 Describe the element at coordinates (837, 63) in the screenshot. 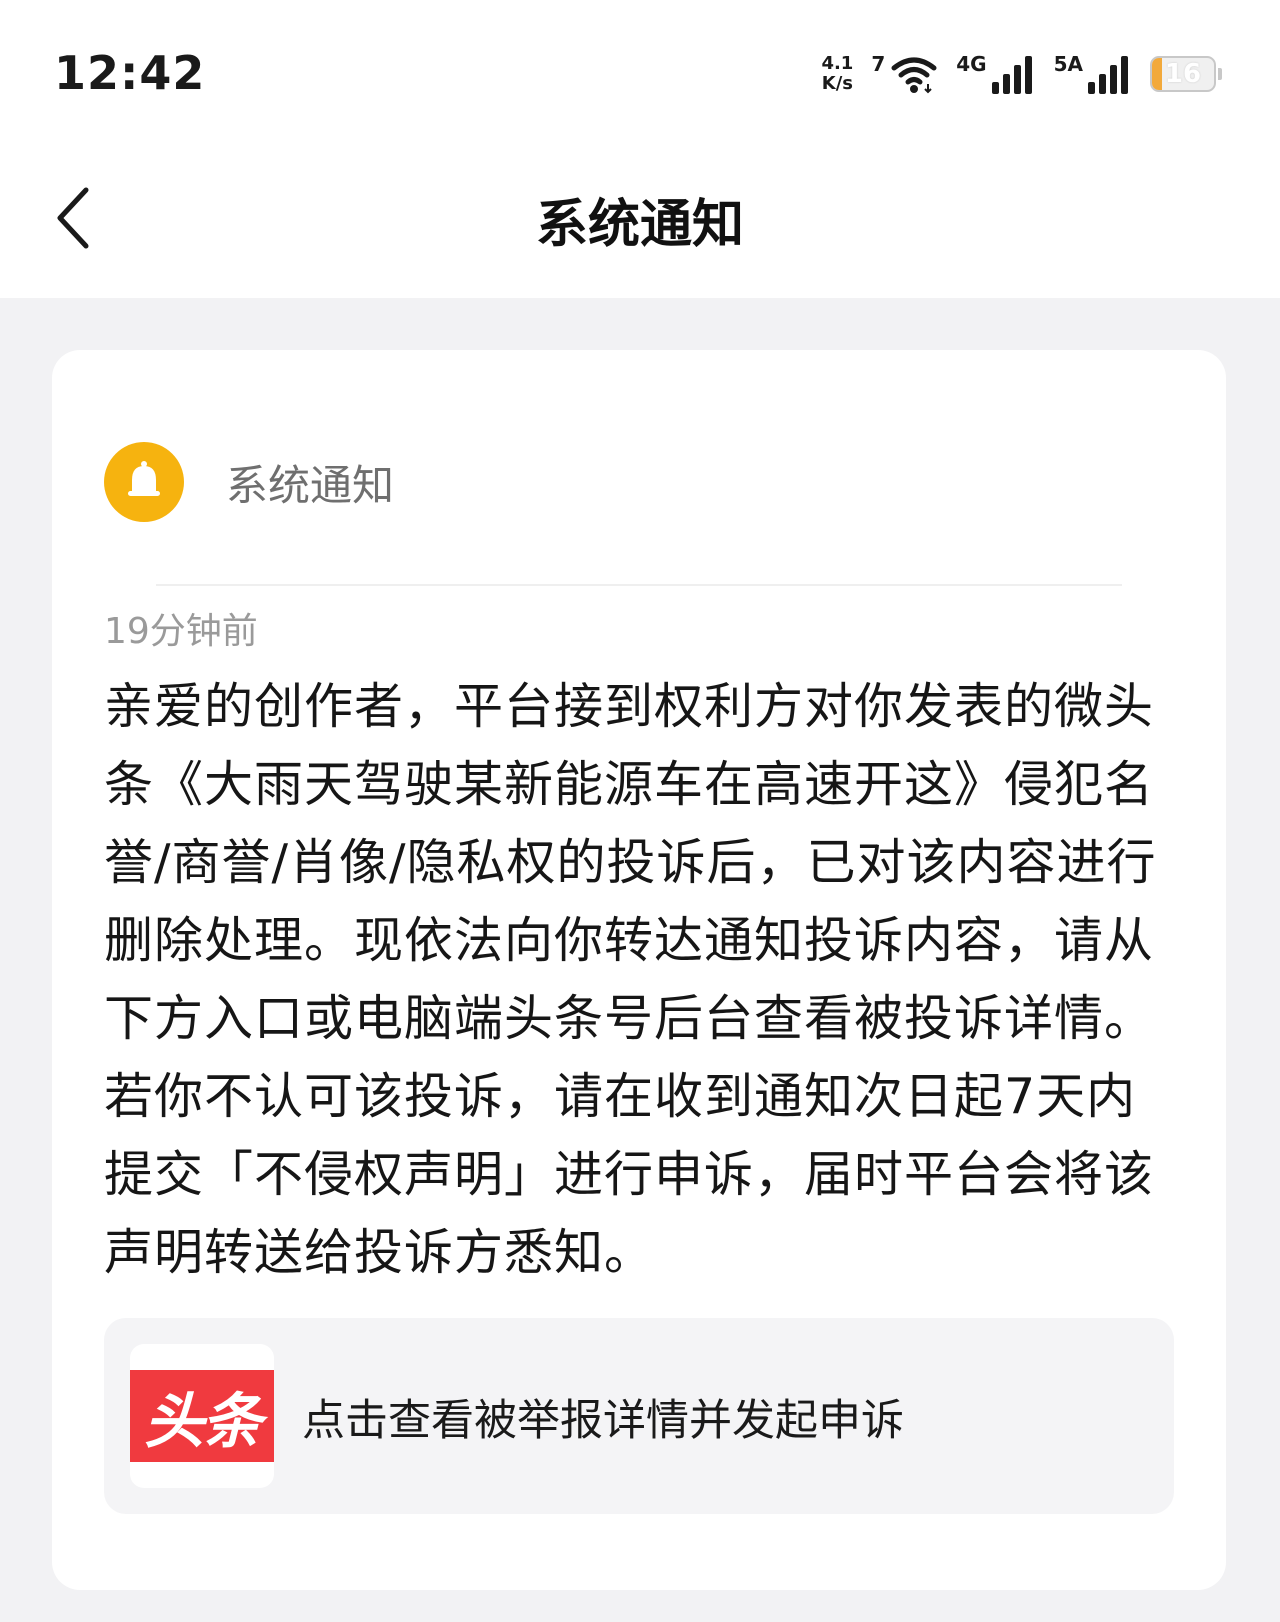

I see `network-speed-value: 4.1` at that location.